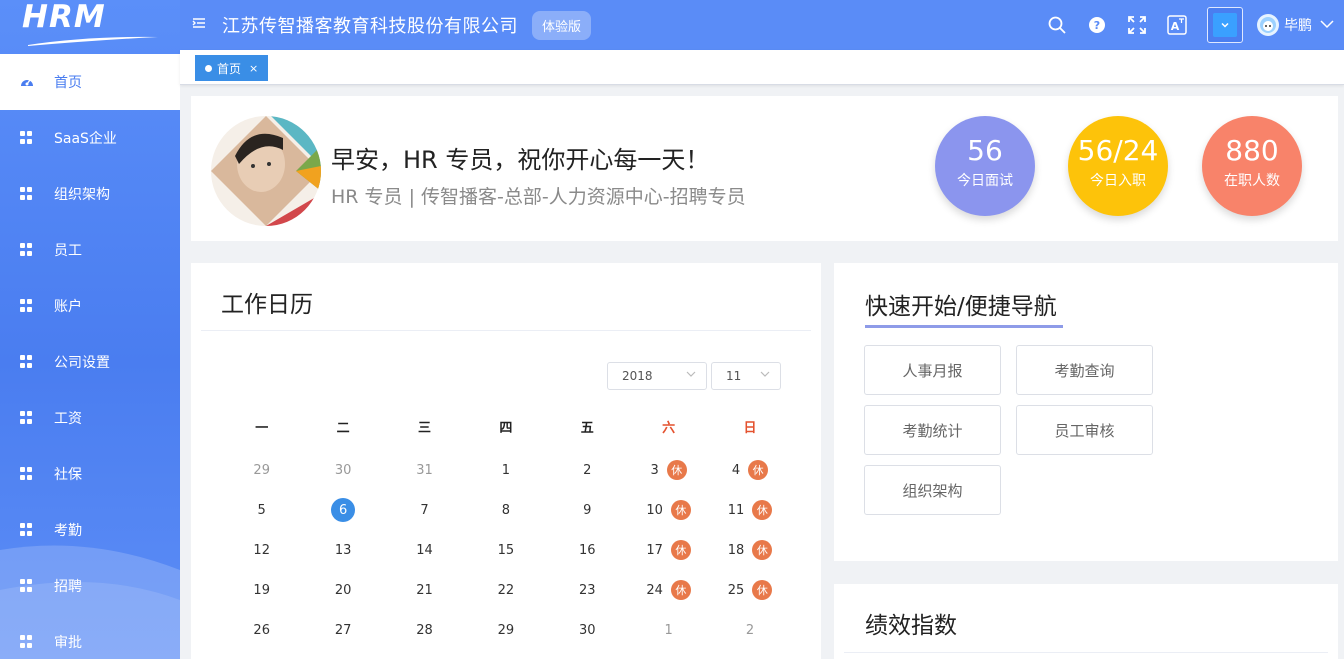  What do you see at coordinates (1225, 25) in the screenshot?
I see `size-dropdown-button` at bounding box center [1225, 25].